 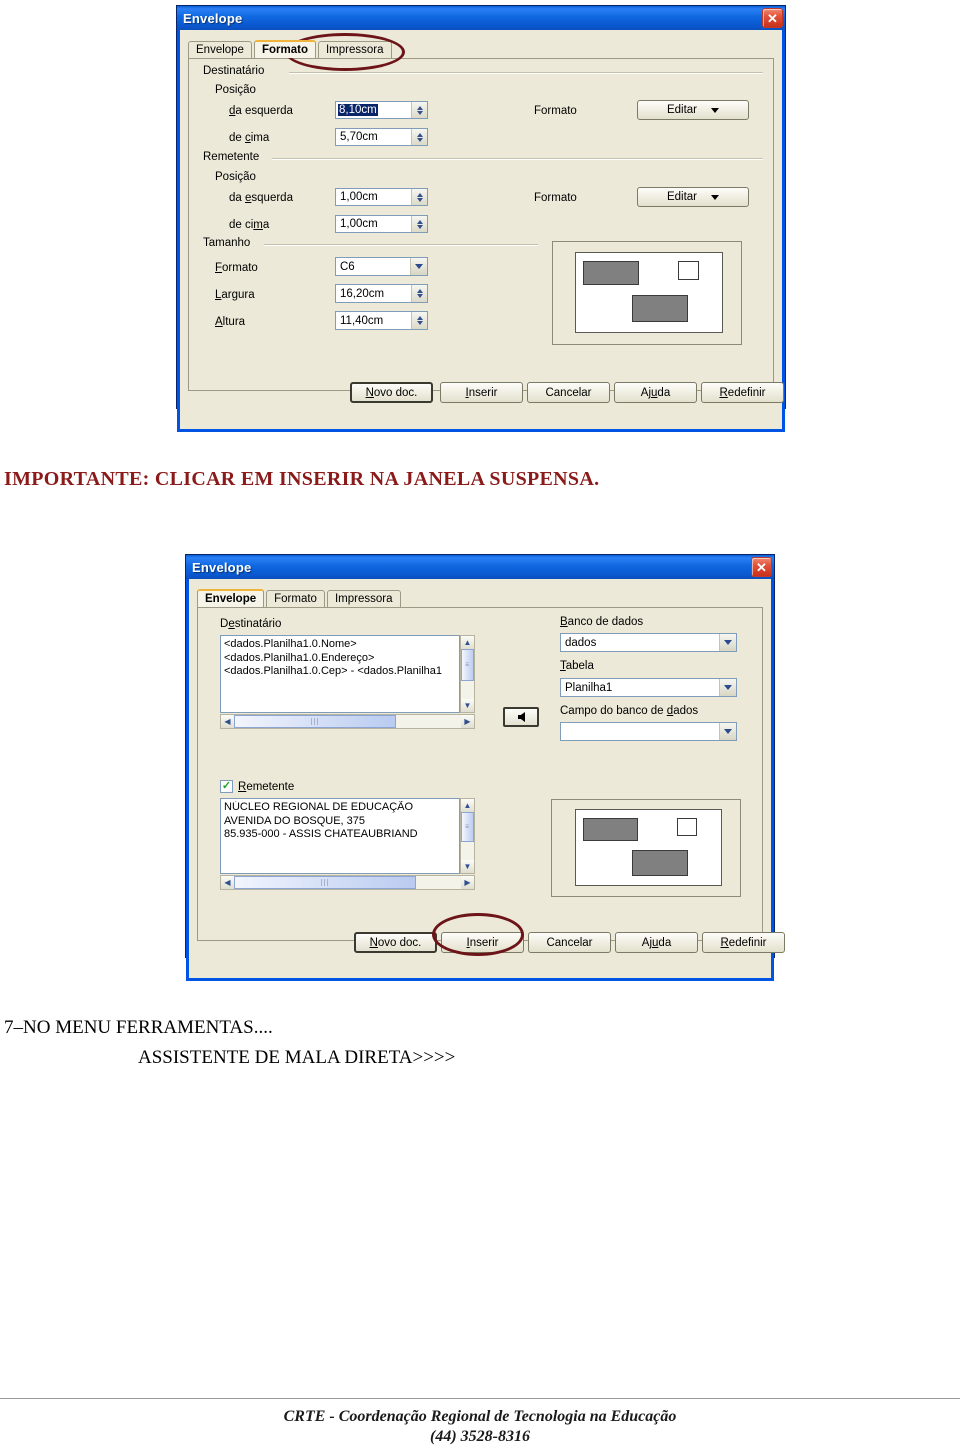 I want to click on dest-left-spinner: 8,10cm, so click(x=381, y=110).